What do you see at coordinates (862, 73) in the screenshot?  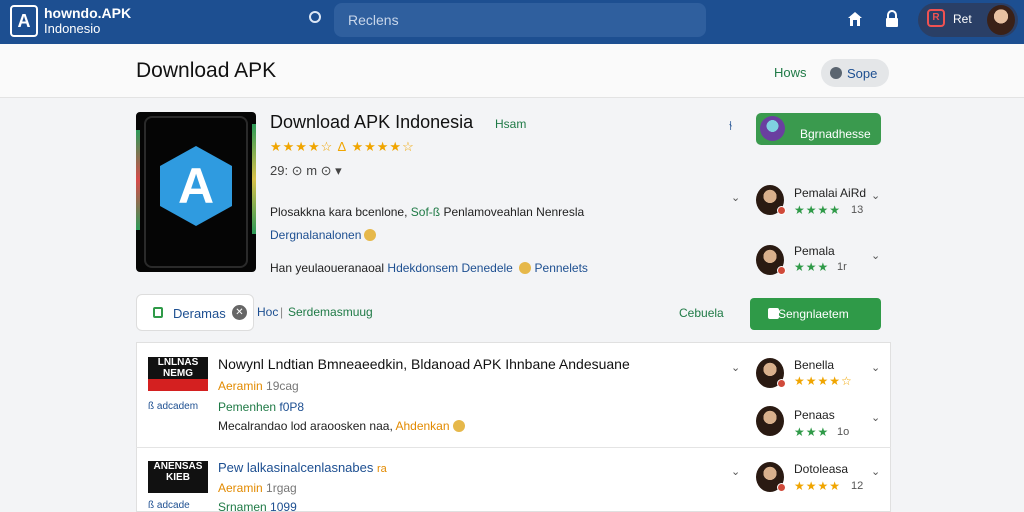 I see `nav-pill-label: Sope` at bounding box center [862, 73].